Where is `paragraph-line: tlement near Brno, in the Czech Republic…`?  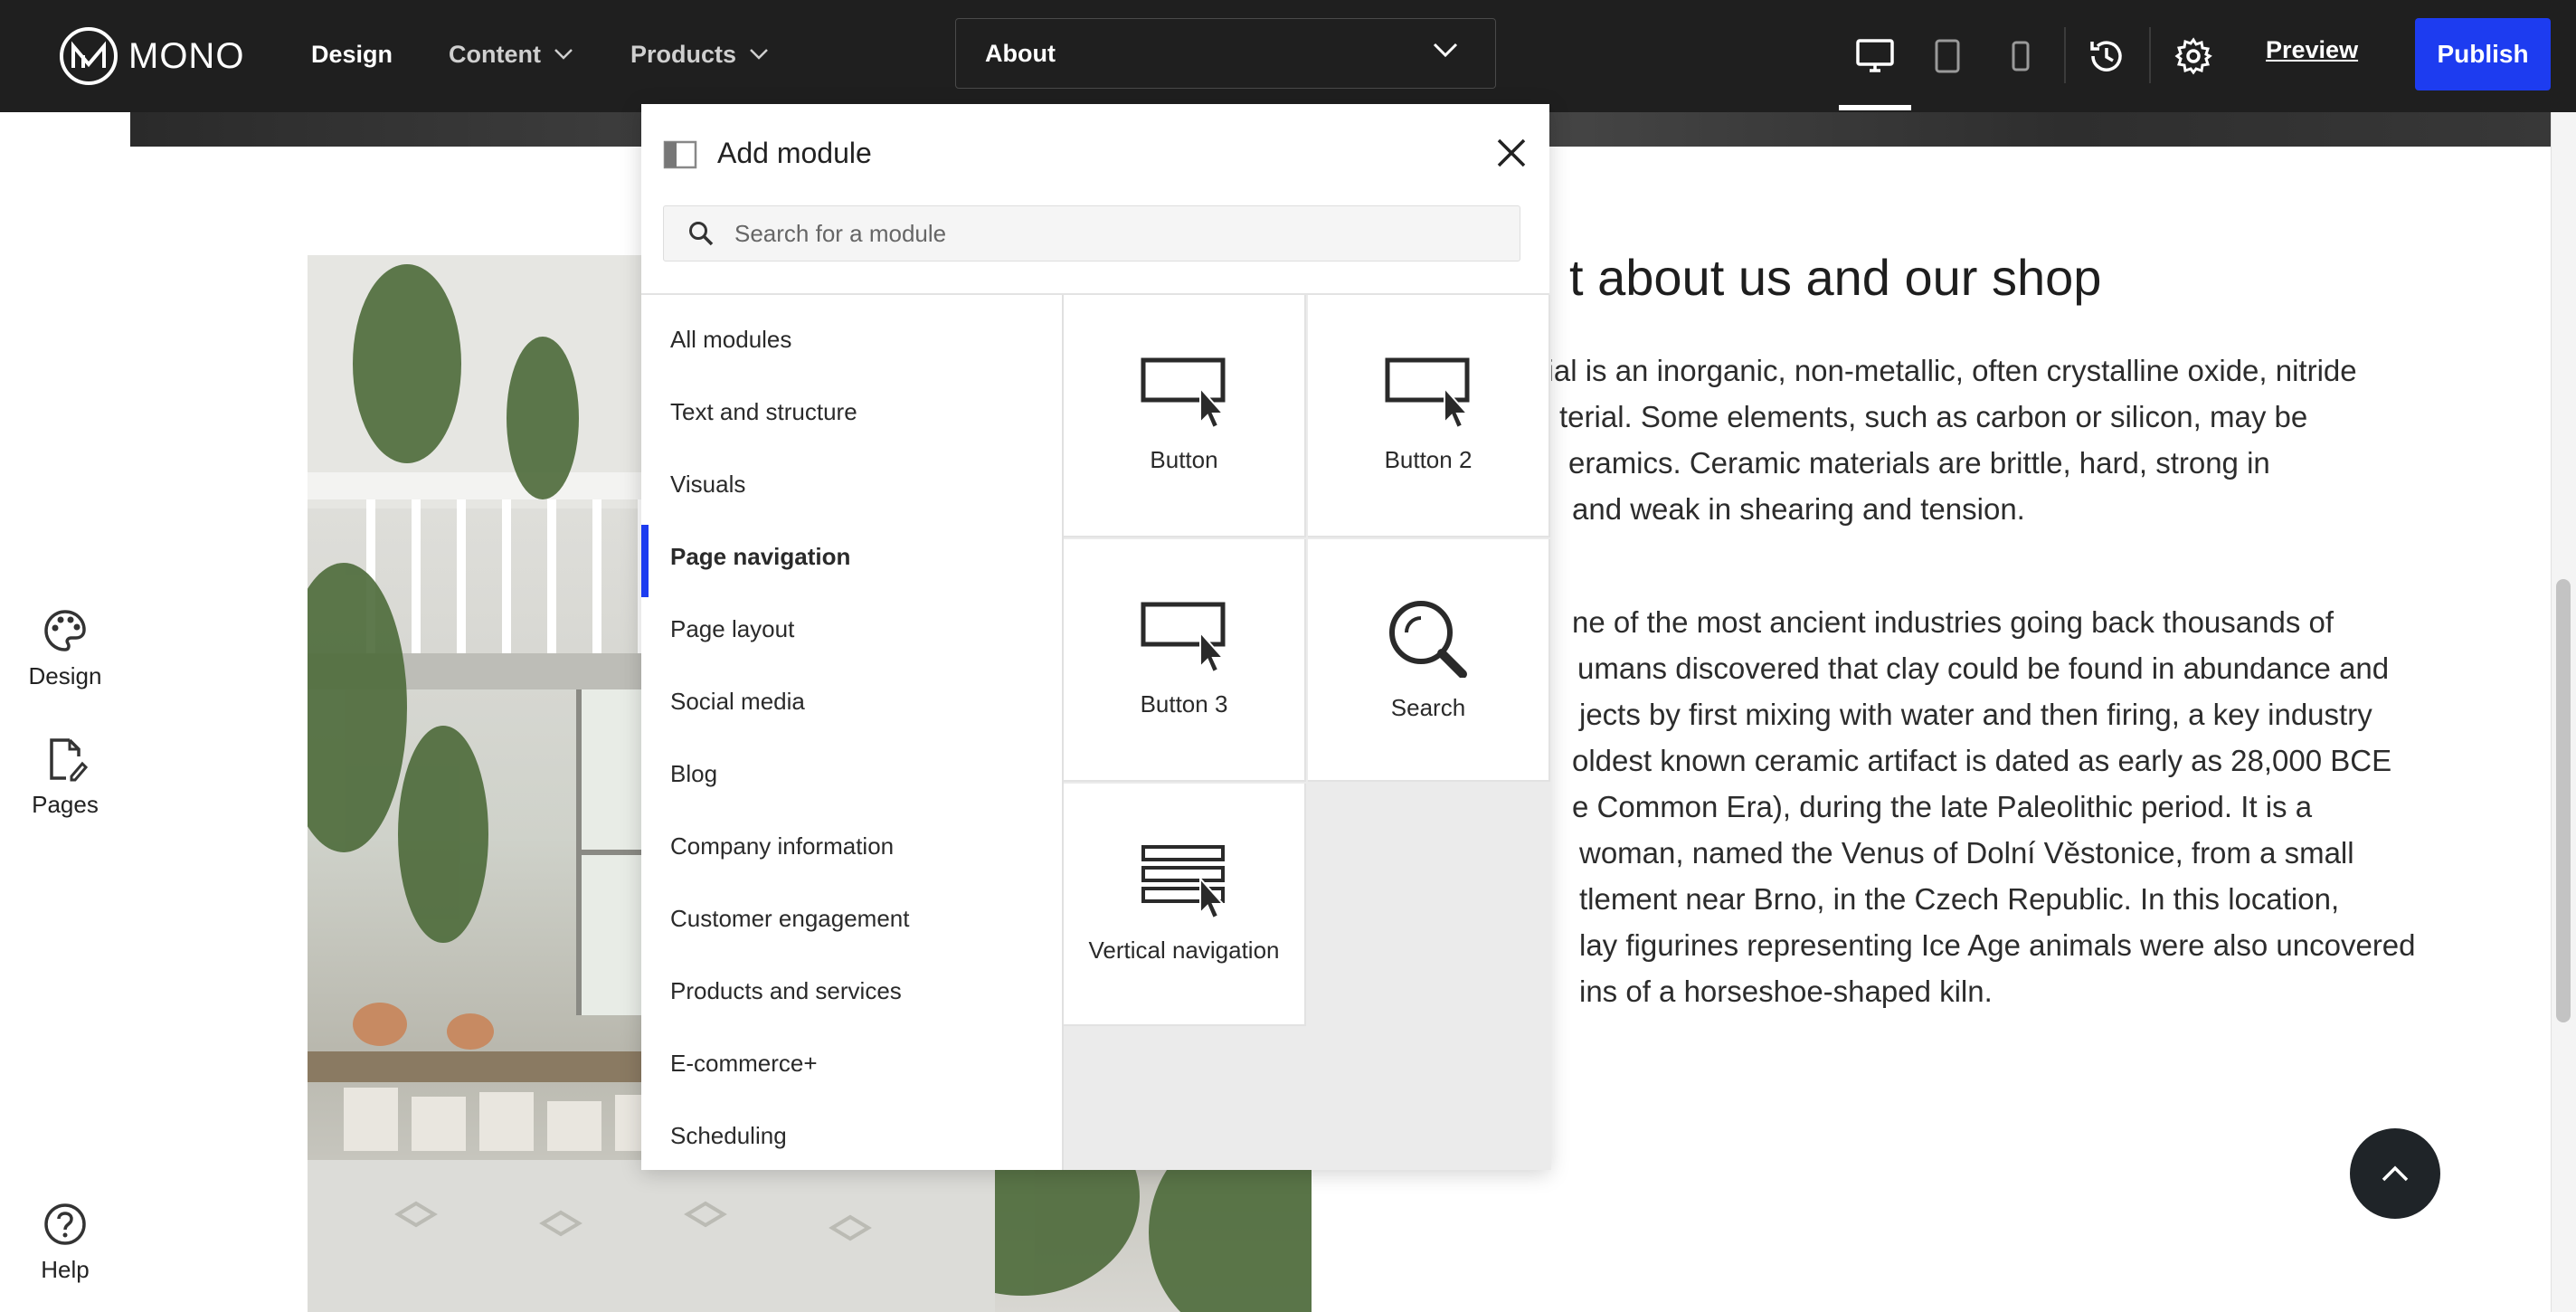 paragraph-line: tlement near Brno, in the Czech Republic… is located at coordinates (1960, 899).